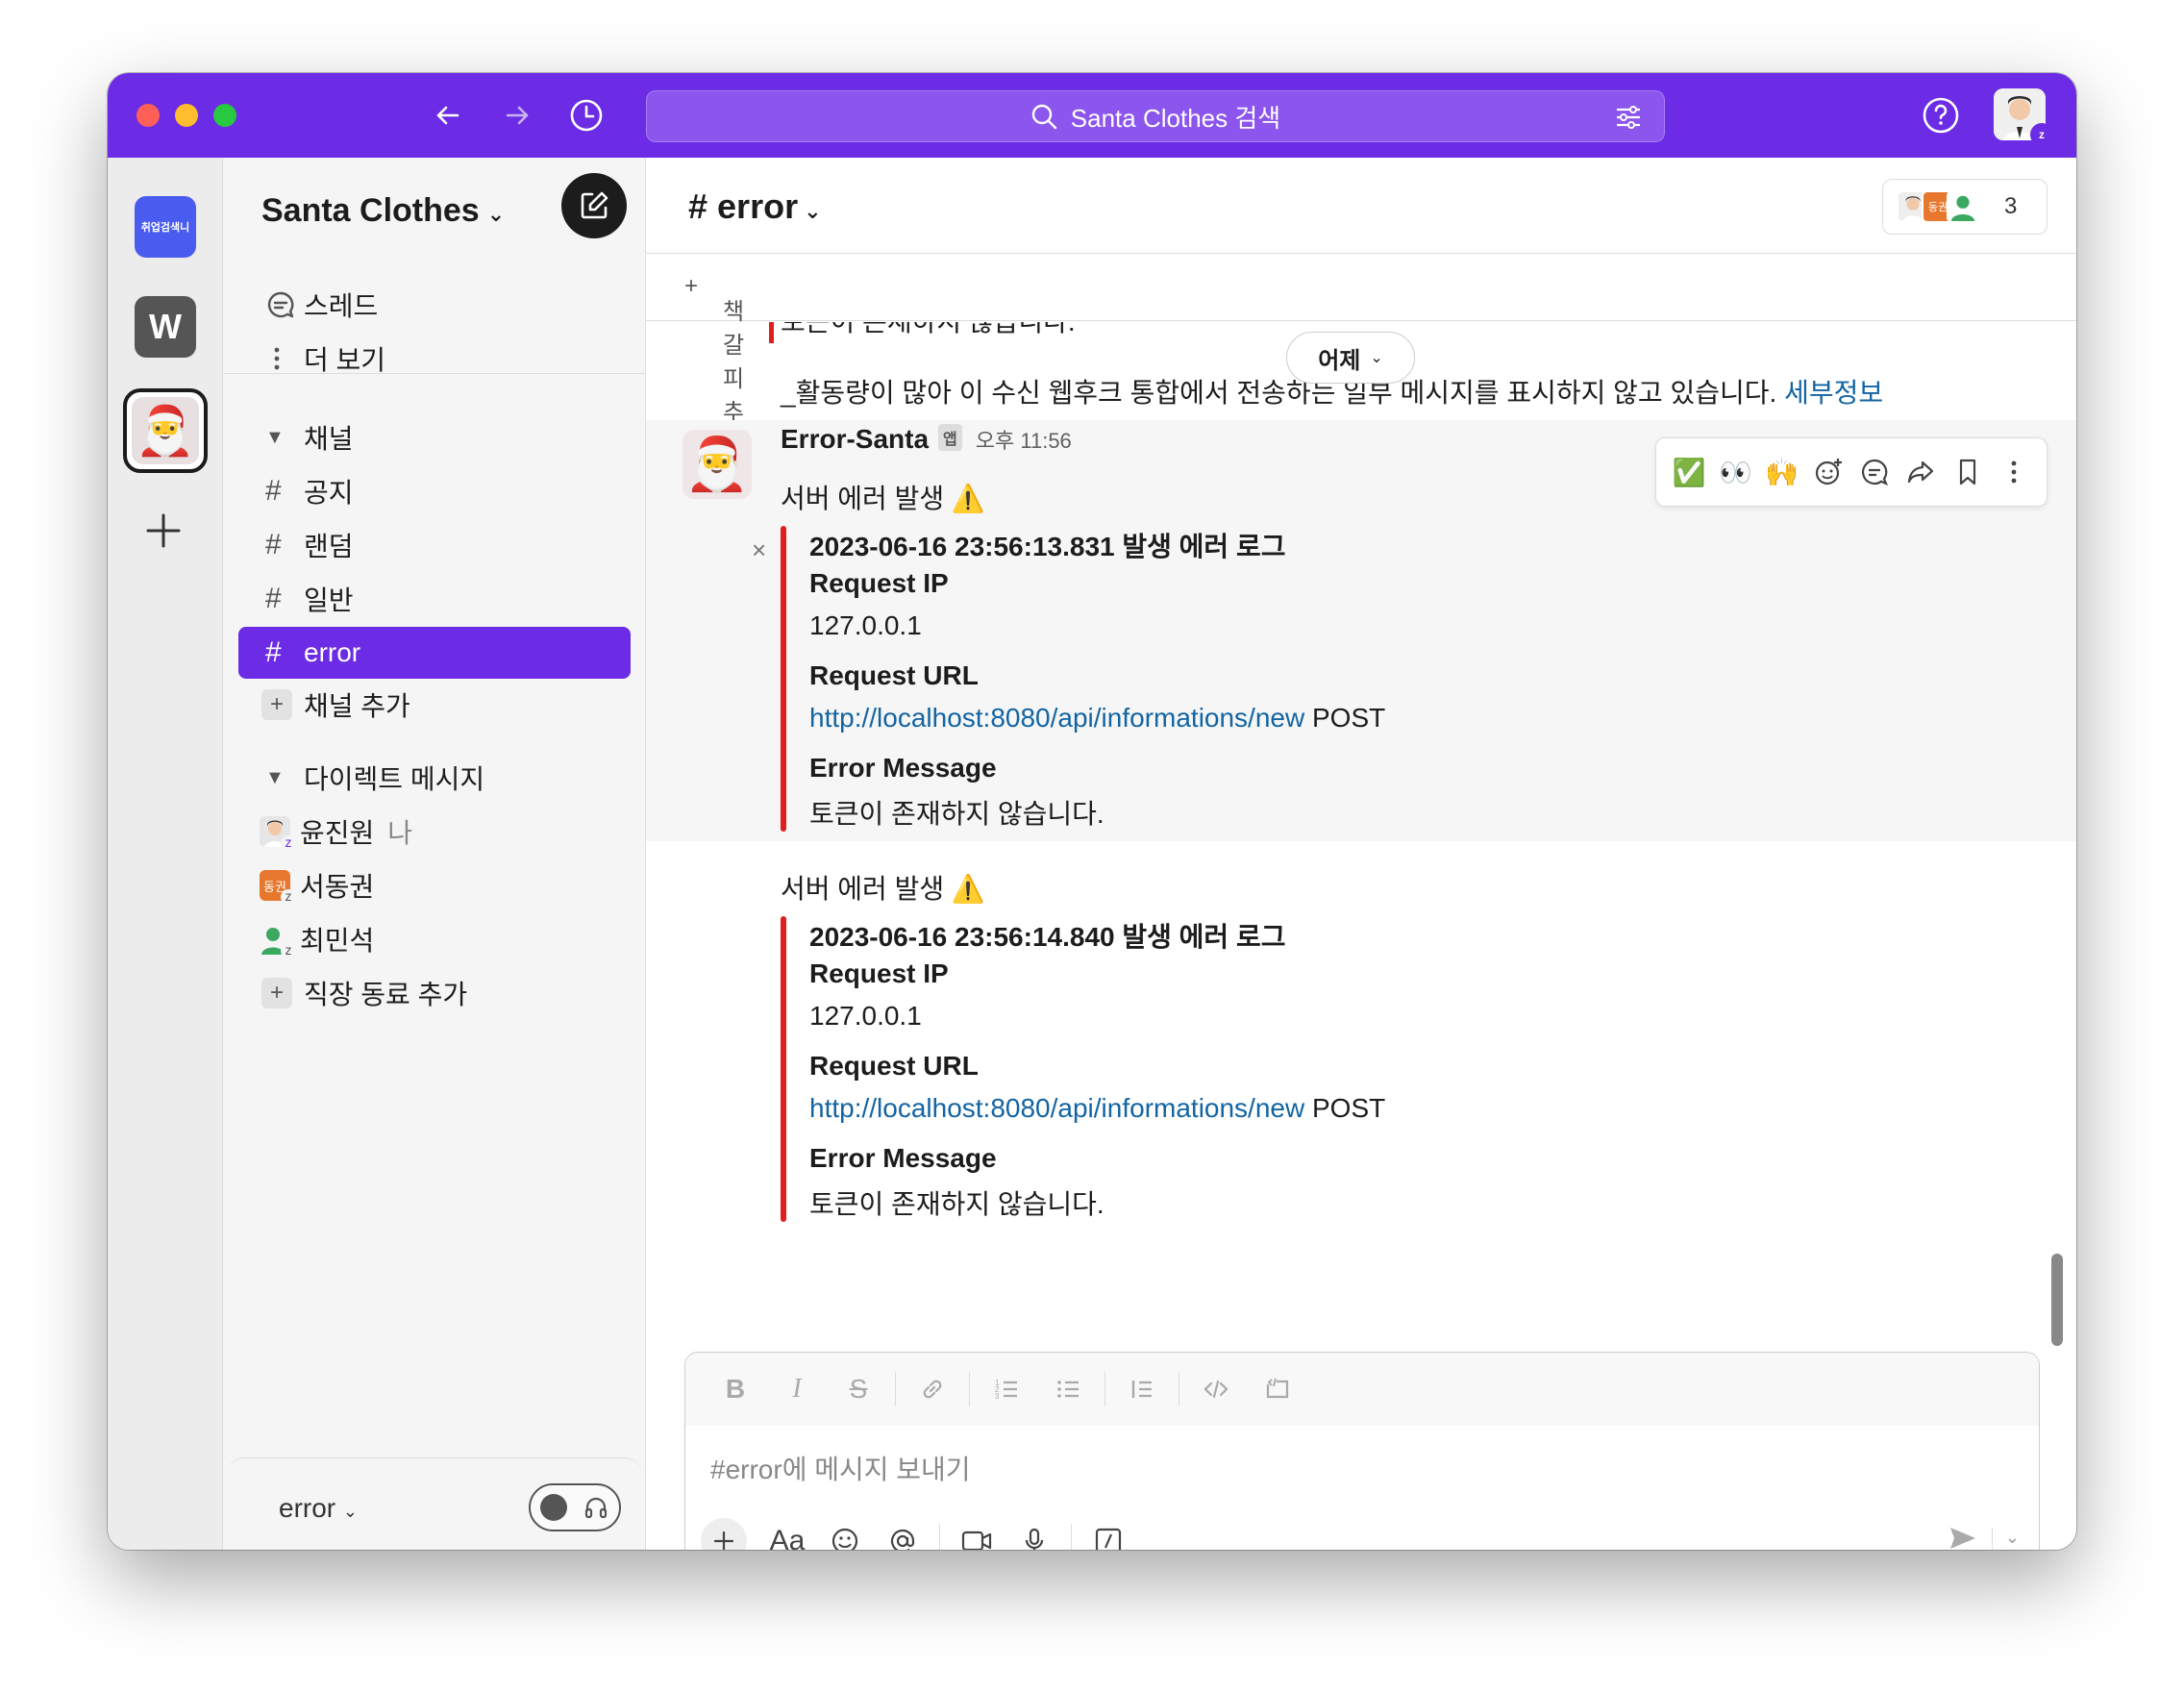  Describe the element at coordinates (714, 366) in the screenshot. I see `add-bookmark-button: + 책갈피 추가` at that location.